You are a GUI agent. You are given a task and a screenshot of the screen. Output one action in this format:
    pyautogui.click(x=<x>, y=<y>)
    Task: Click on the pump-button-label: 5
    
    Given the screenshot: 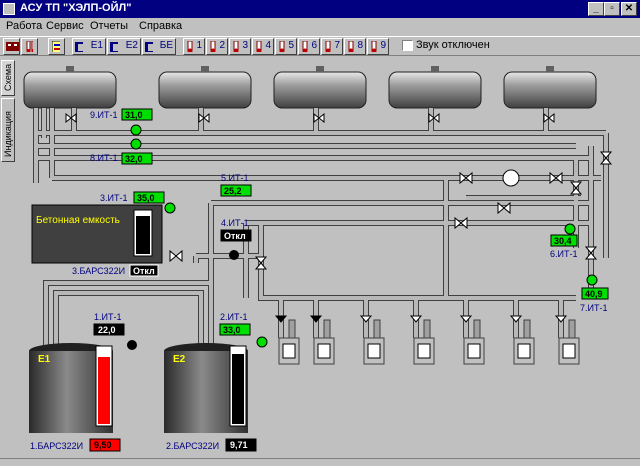 What is the action you would take?
    pyautogui.click(x=291, y=45)
    